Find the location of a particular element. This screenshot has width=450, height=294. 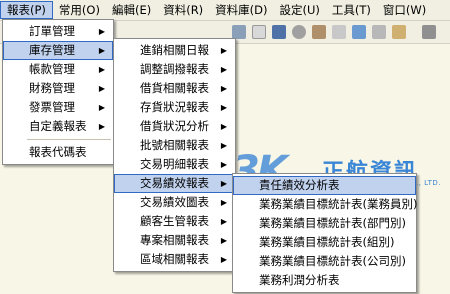

menu_level3-item-3: 業務業績目標統計表(組別) is located at coordinates (324, 242).